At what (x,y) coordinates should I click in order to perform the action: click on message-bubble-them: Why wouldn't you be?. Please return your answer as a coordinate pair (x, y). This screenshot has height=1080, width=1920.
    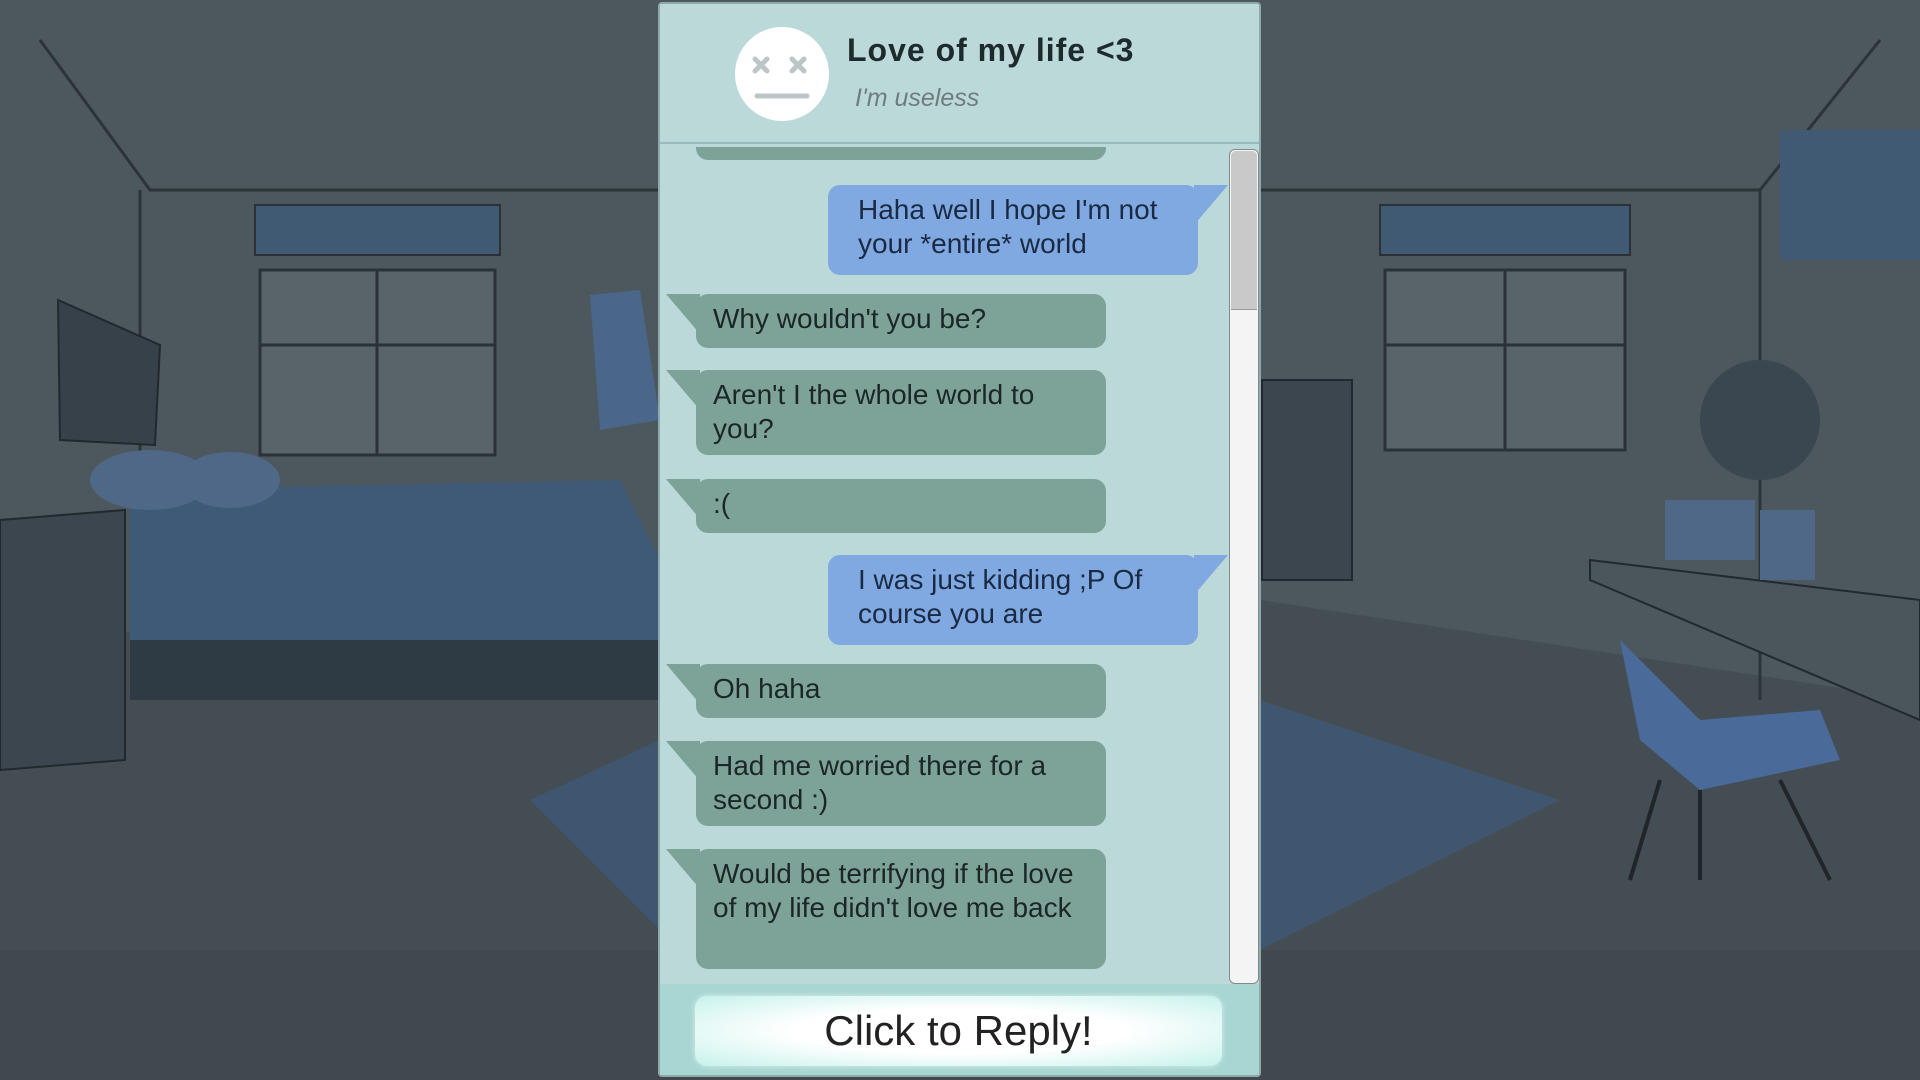
    Looking at the image, I should click on (886, 321).